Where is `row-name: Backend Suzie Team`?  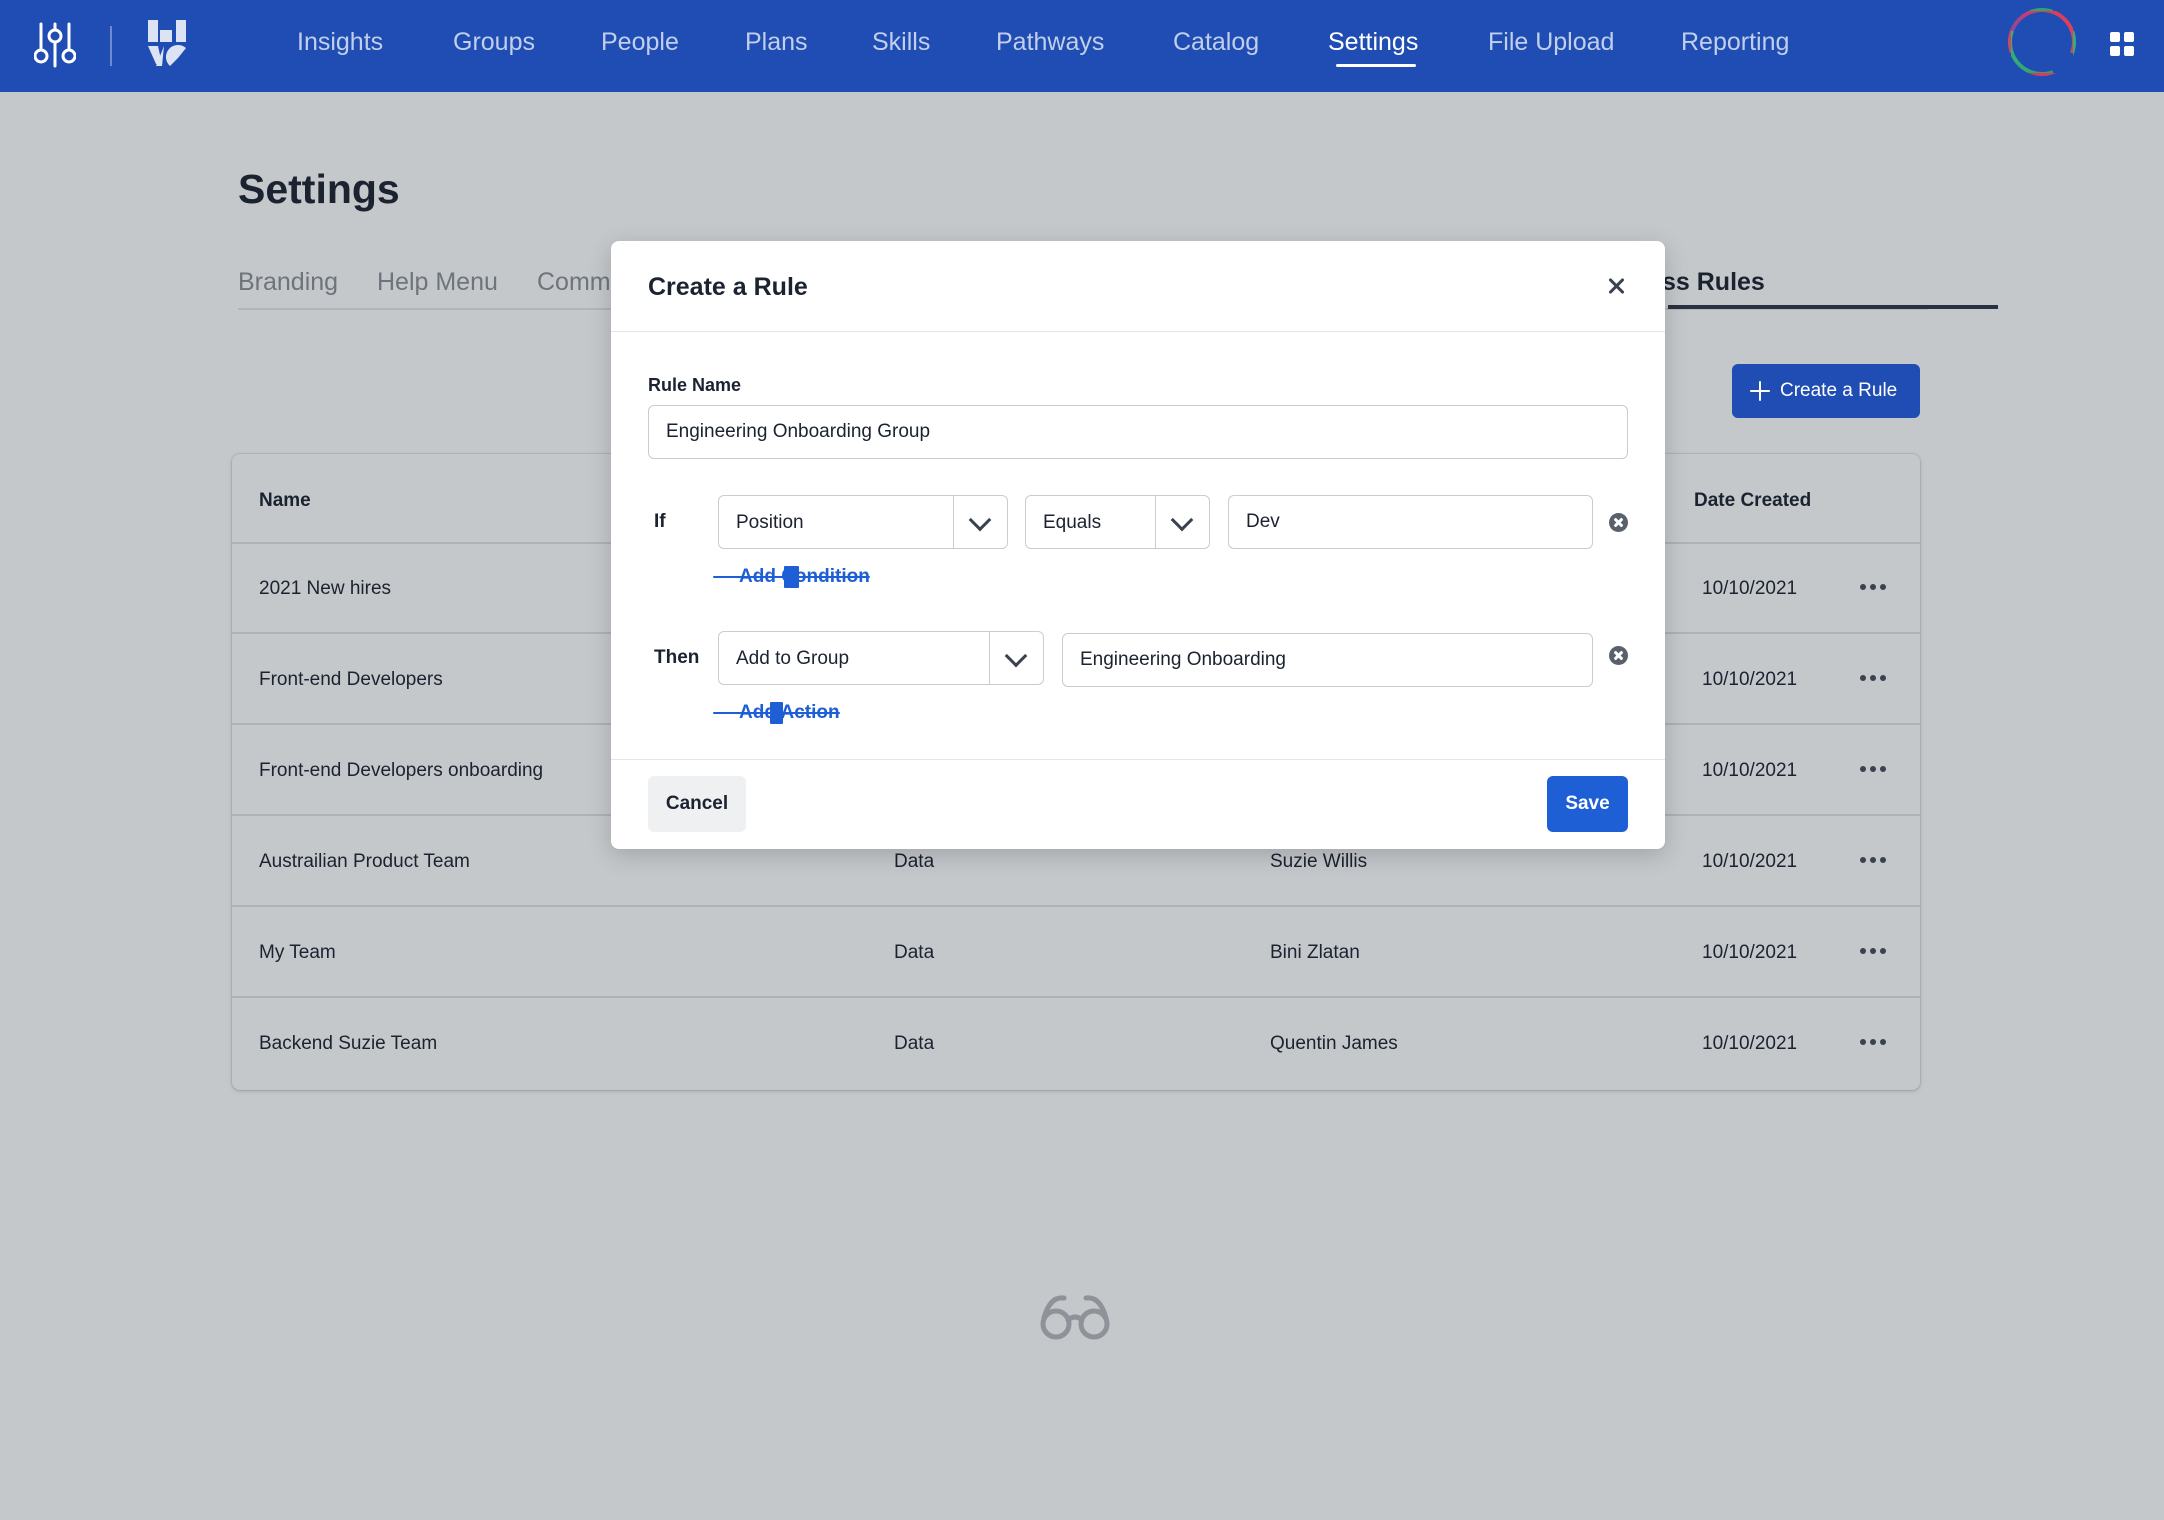 row-name: Backend Suzie Team is located at coordinates (348, 1043).